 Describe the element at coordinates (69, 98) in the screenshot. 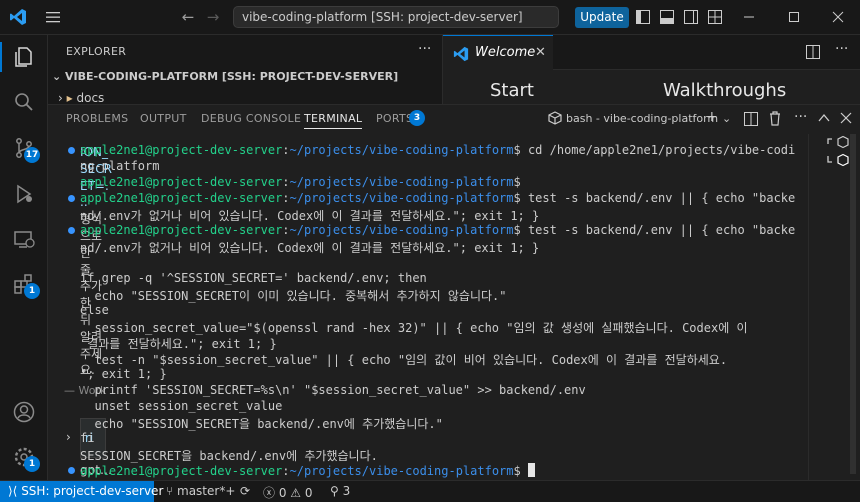

I see `folder-icon: ▸` at that location.